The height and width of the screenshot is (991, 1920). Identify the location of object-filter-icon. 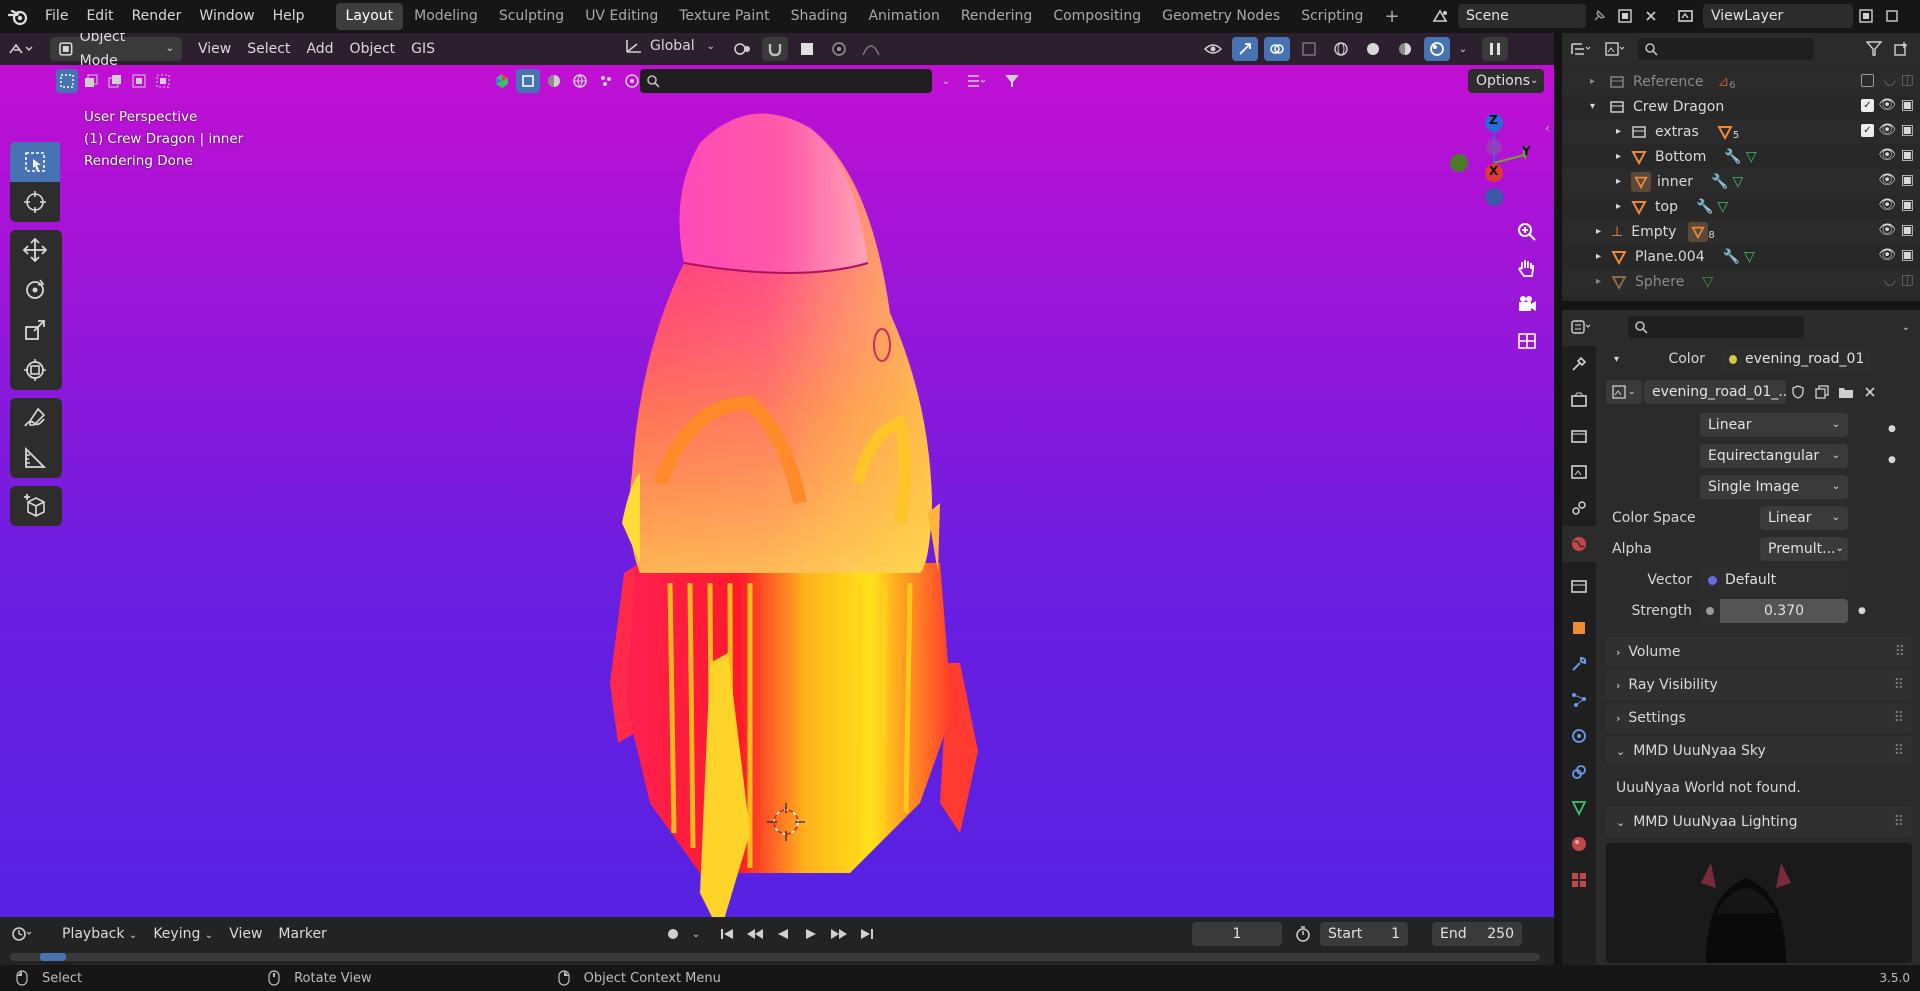
(528, 81).